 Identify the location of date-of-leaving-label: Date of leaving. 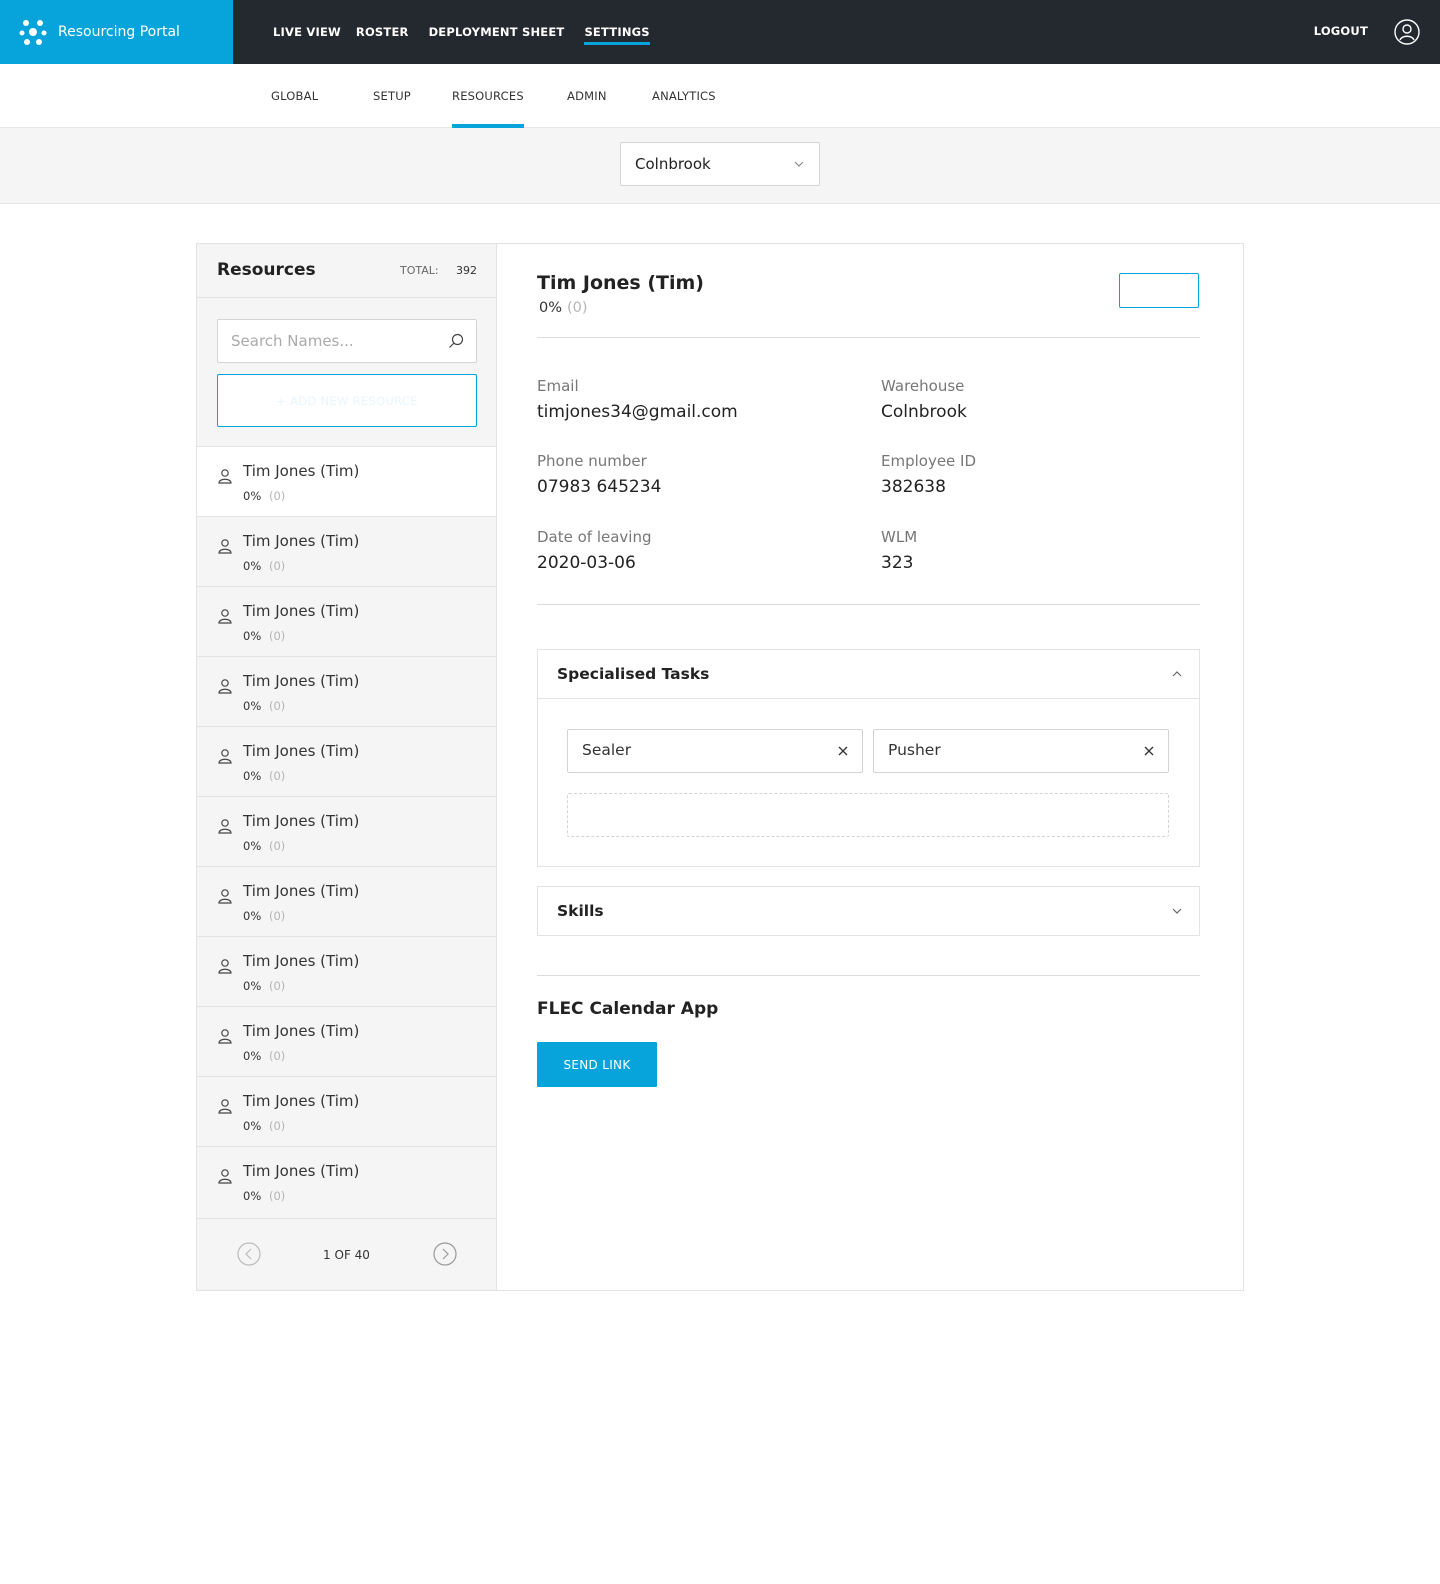
(594, 537).